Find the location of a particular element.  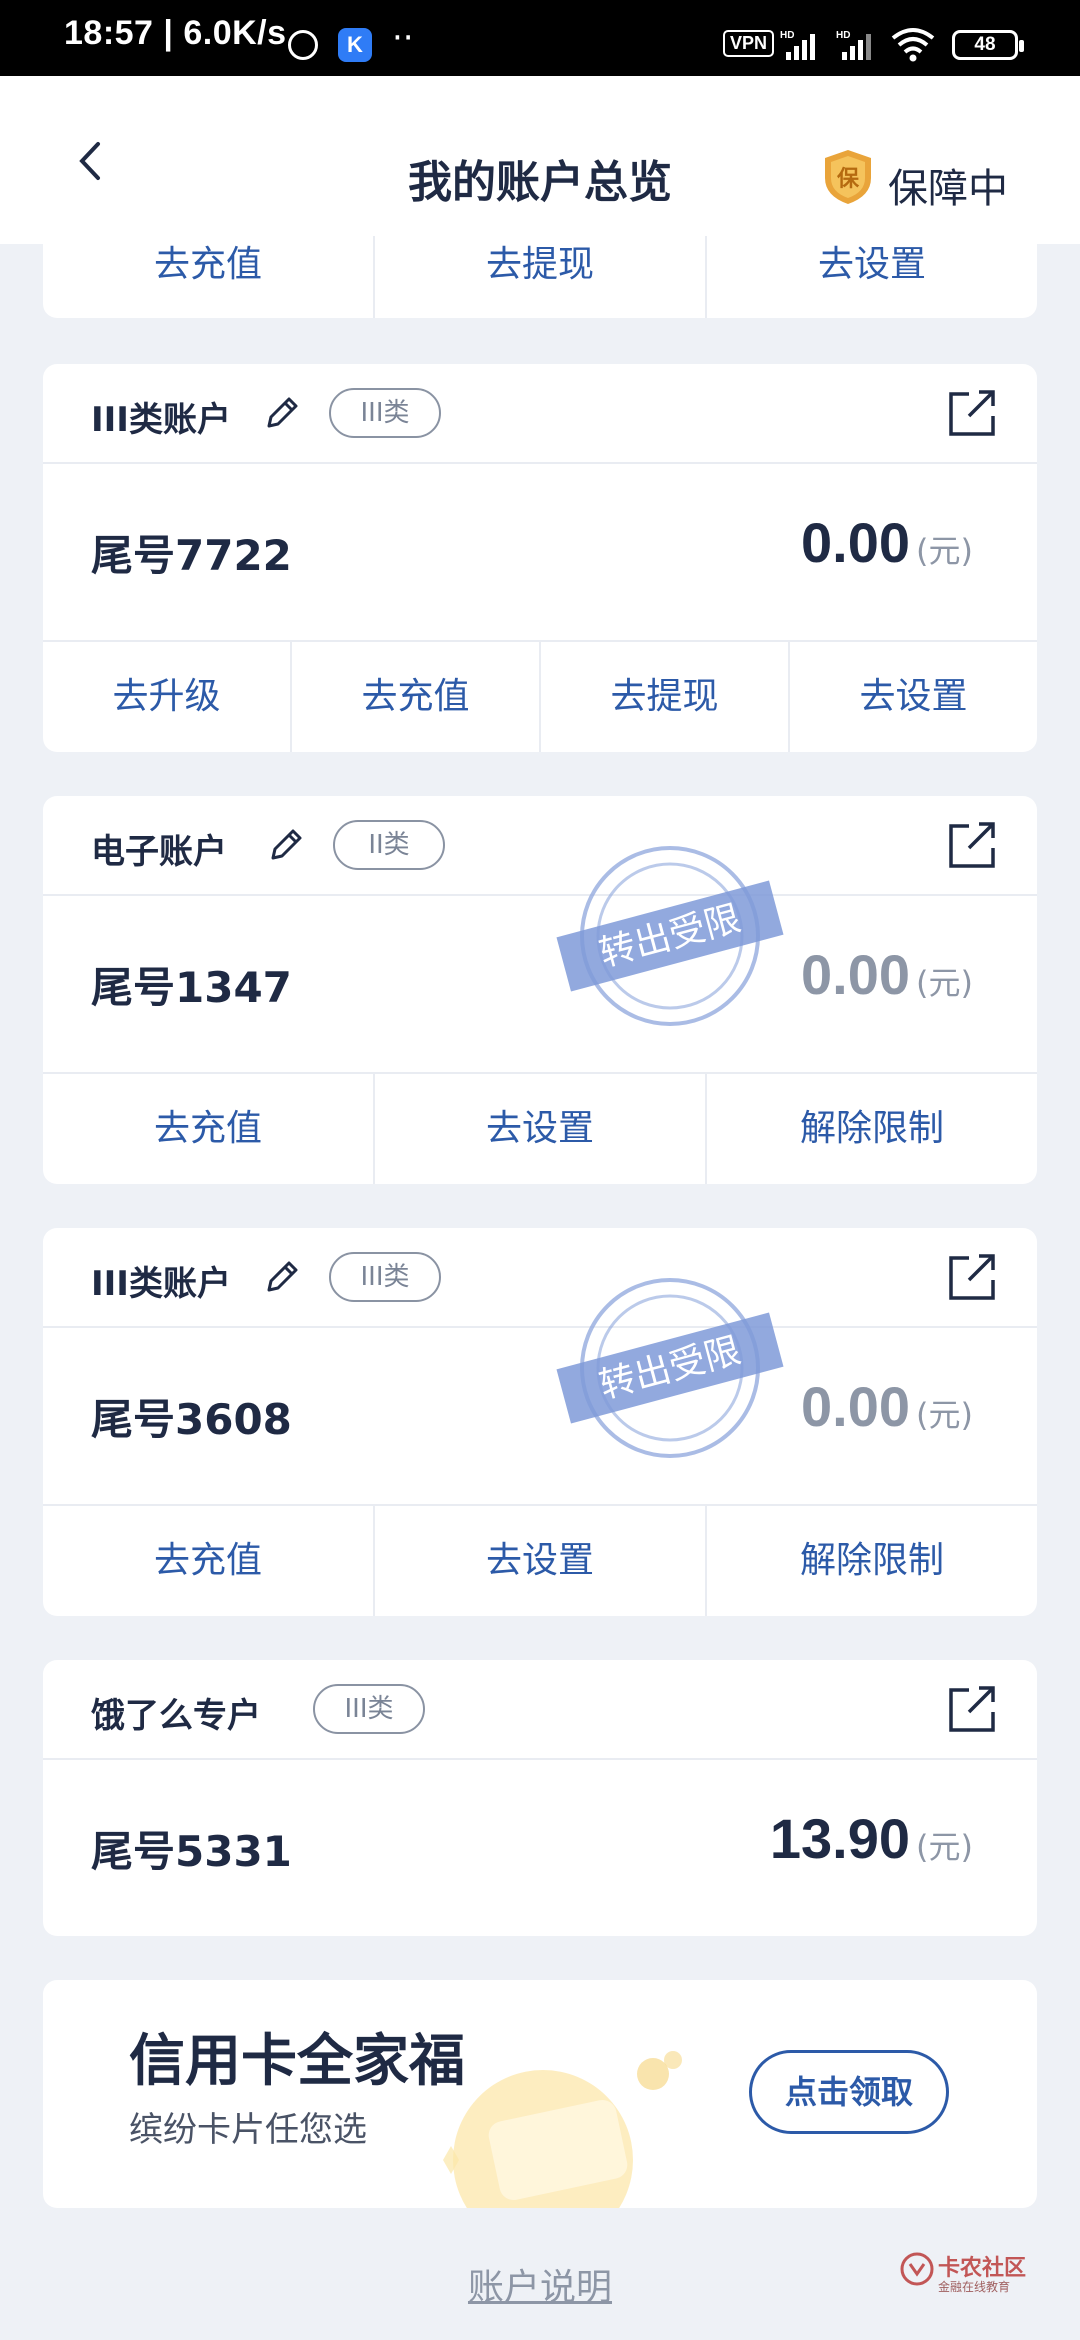

card-header: 电子账户 II类 is located at coordinates (540, 846).